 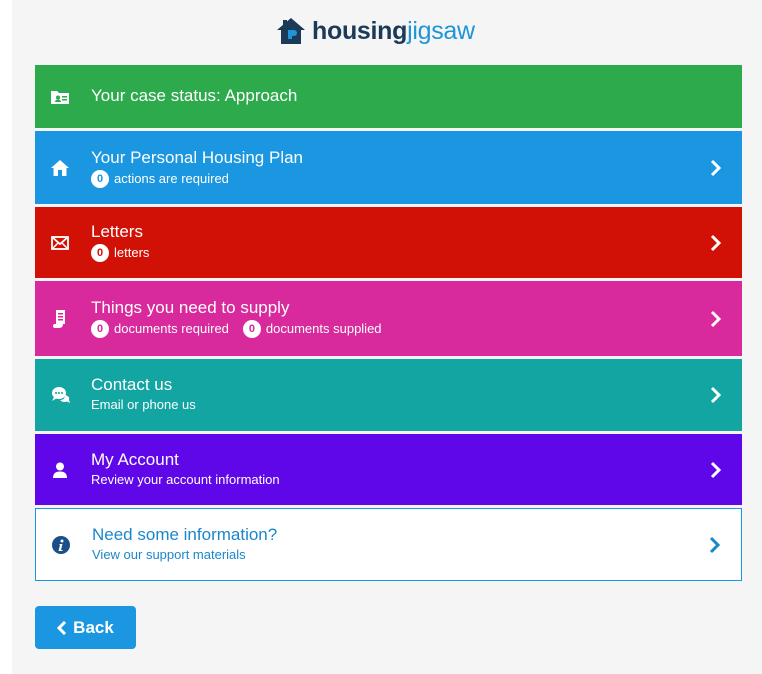 What do you see at coordinates (100, 329) in the screenshot?
I see `documents-required-badge: 0` at bounding box center [100, 329].